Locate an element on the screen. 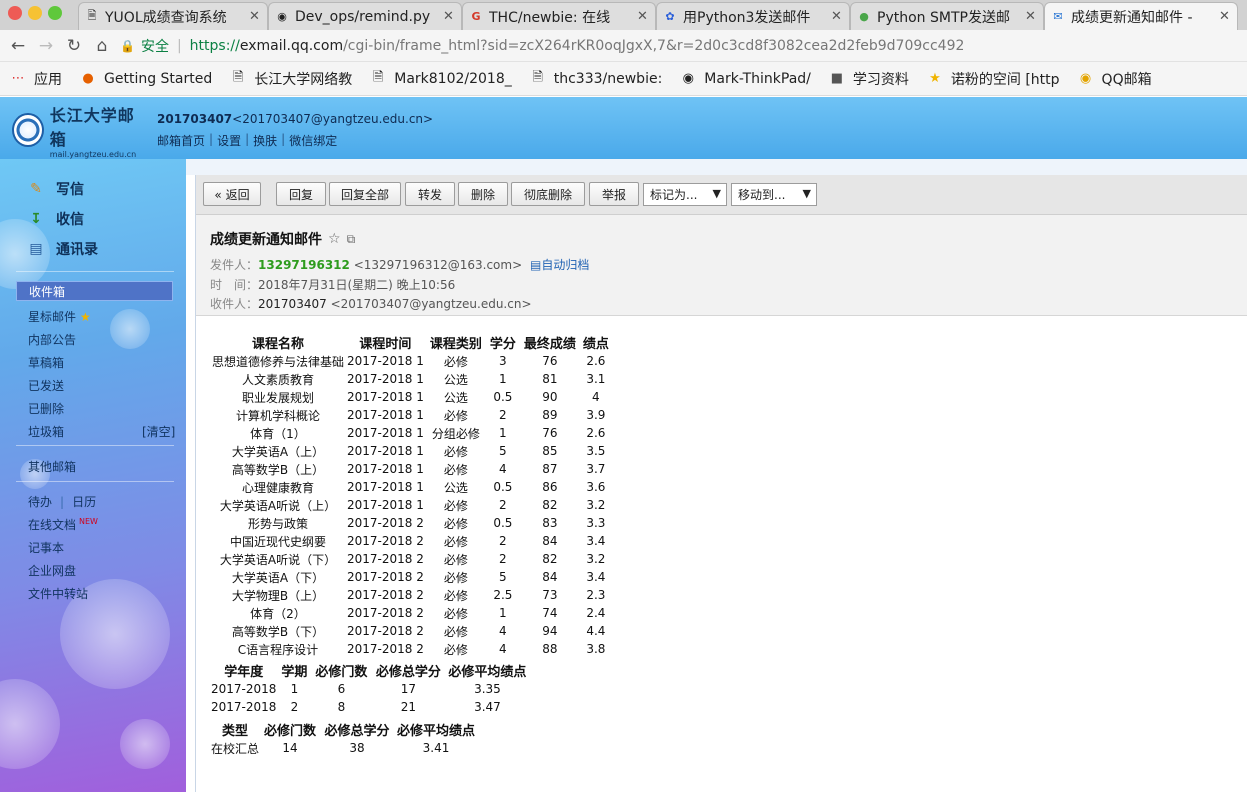  home-icon: ⌂ is located at coordinates (102, 46).